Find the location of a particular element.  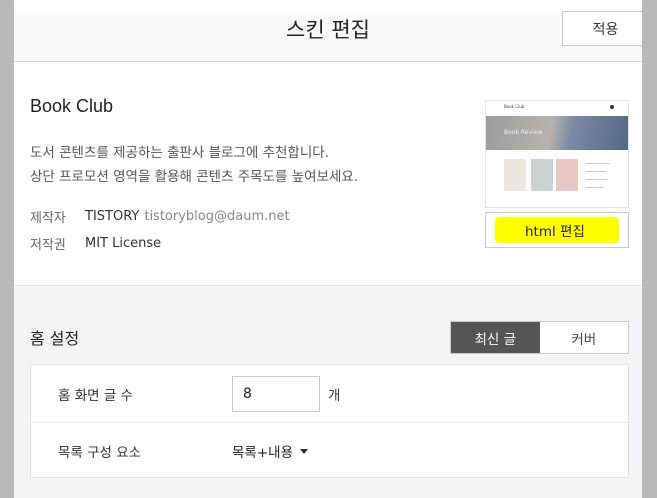

skin-name: Book Club is located at coordinates (72, 106).